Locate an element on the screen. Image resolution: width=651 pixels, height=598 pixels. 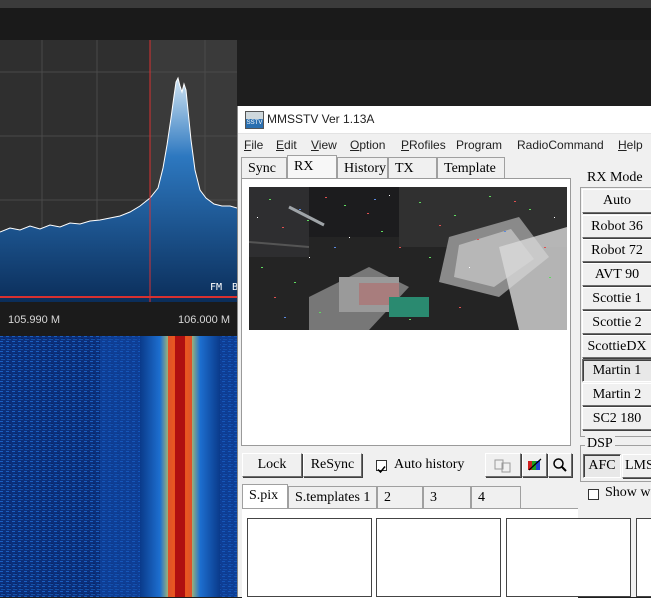
show-waterfall-label: Show w is located at coordinates (628, 492).